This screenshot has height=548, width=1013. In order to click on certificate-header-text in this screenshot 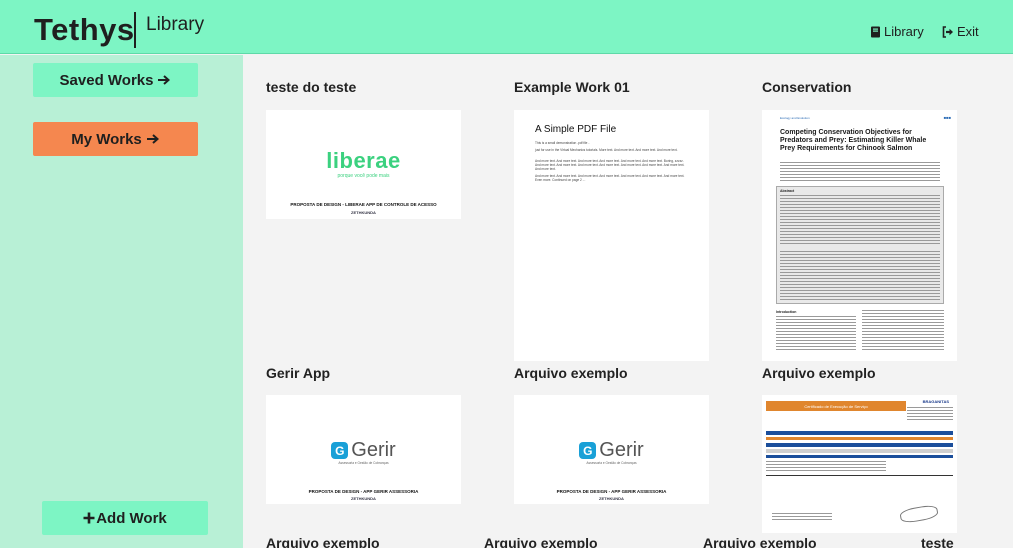, I will do `click(930, 414)`.